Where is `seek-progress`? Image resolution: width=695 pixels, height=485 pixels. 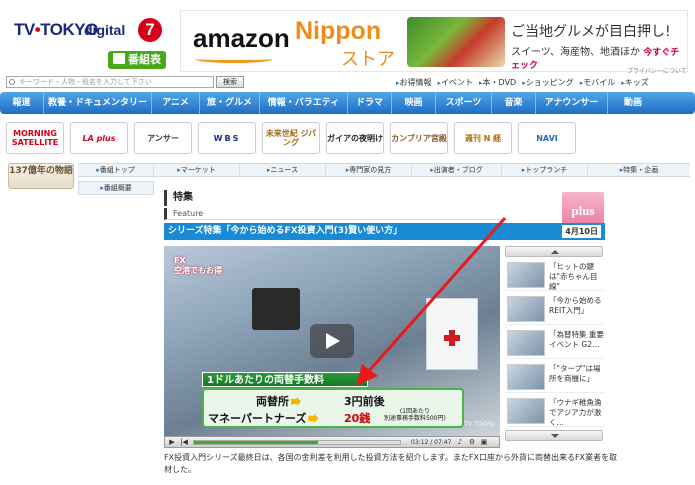 seek-progress is located at coordinates (256, 442).